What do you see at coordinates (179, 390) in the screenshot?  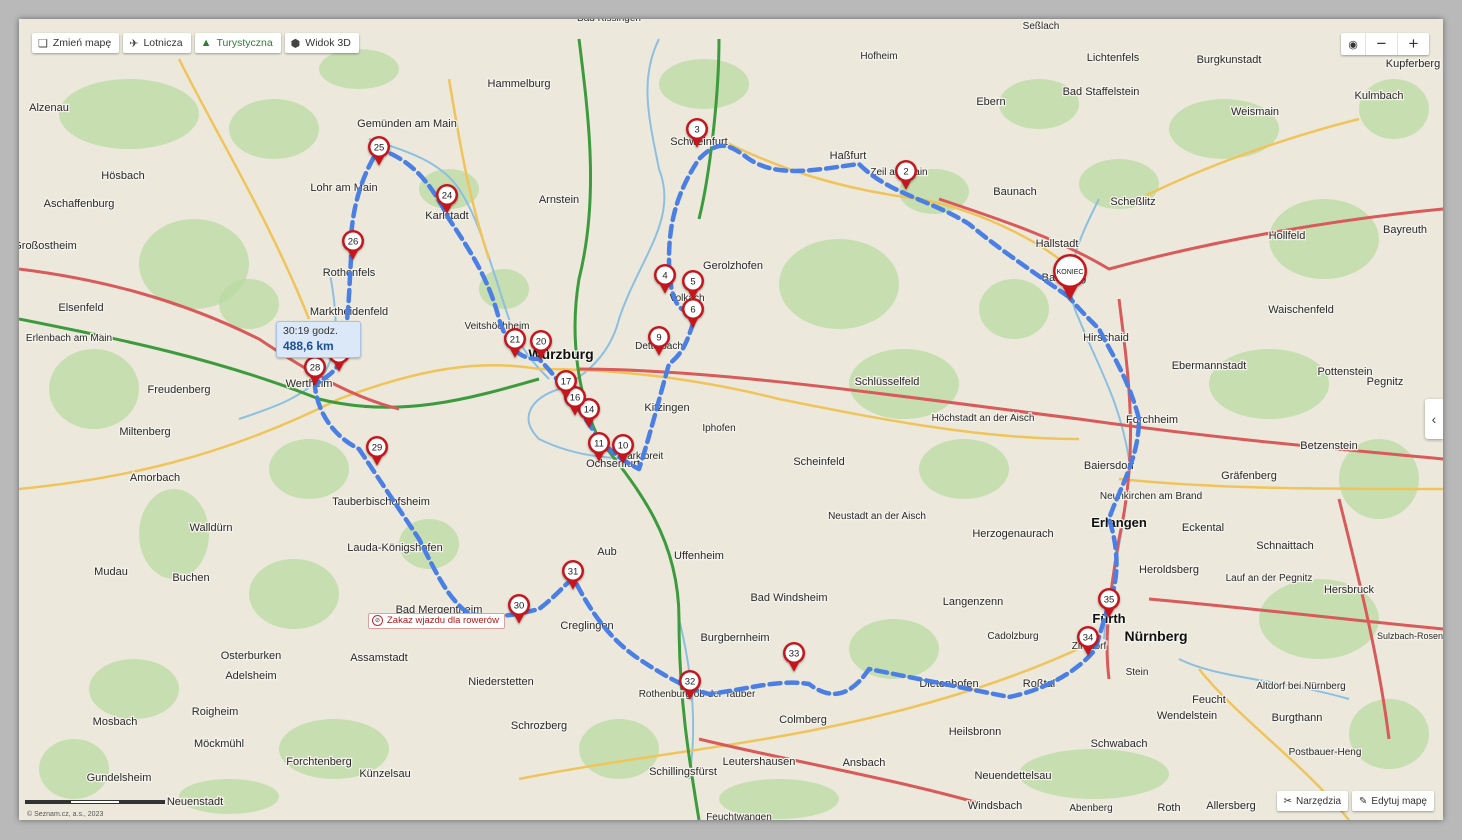 I see `city-label: Freudenberg` at bounding box center [179, 390].